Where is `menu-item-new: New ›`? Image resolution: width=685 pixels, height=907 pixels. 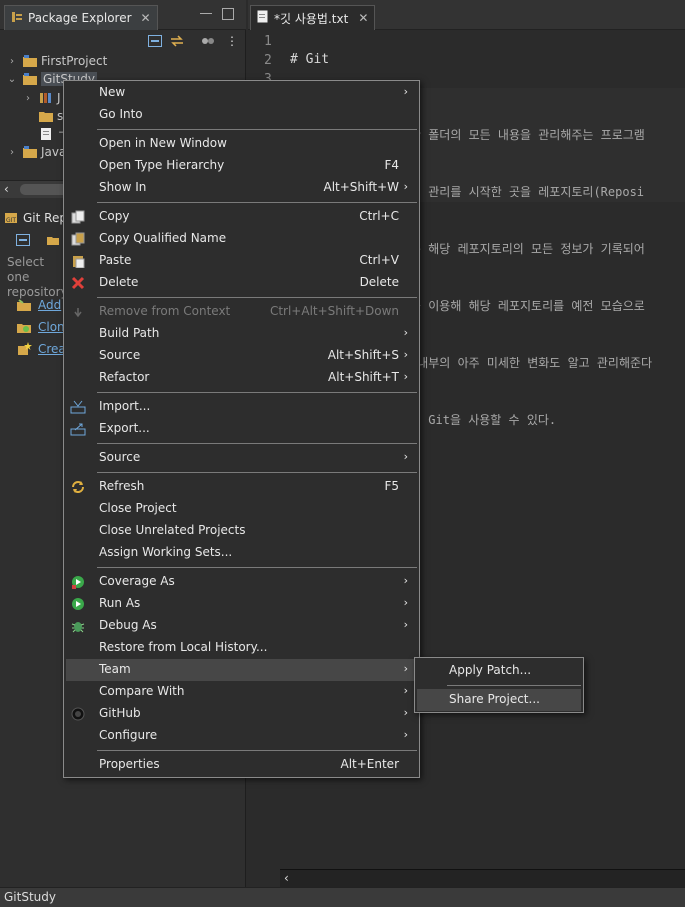
menu-item-new: New › is located at coordinates (241, 93).